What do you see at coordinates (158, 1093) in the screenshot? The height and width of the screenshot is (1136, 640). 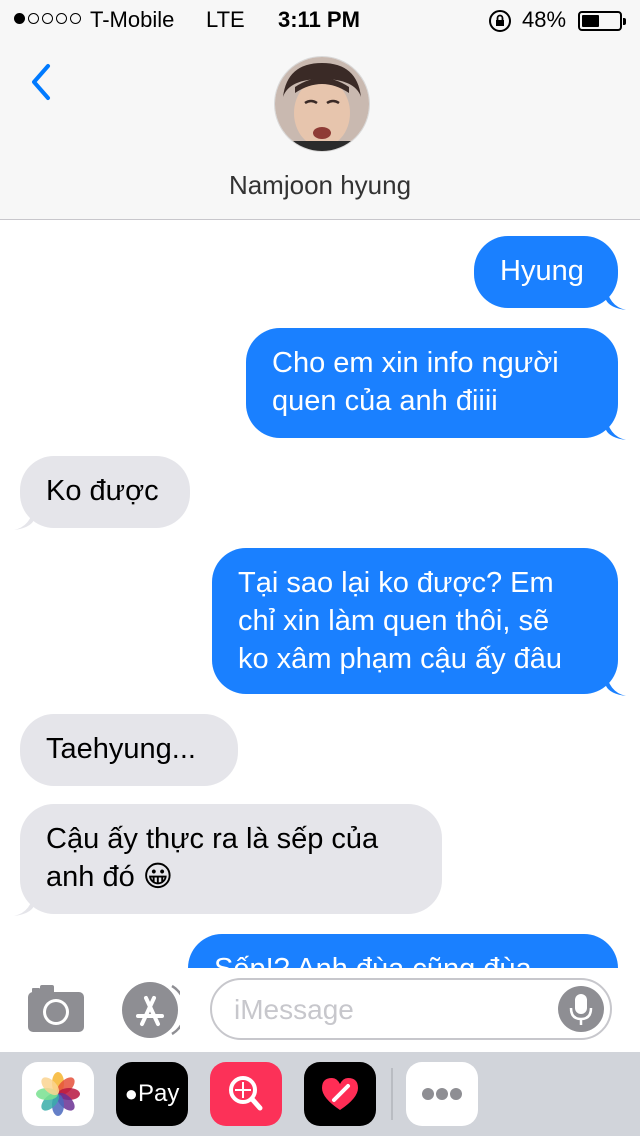 I see `apple-pay-label: Pay` at bounding box center [158, 1093].